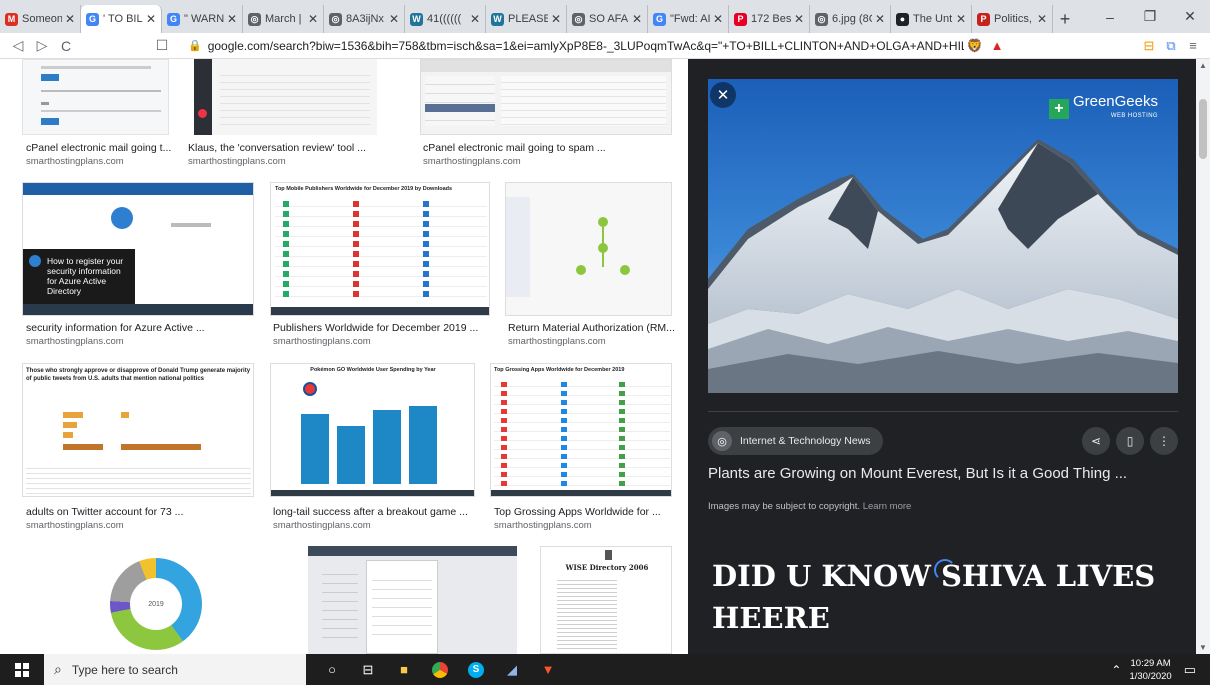 The height and width of the screenshot is (685, 1210). What do you see at coordinates (1150, 670) in the screenshot?
I see `clock: 10:29 AM 1/30/2020` at bounding box center [1150, 670].